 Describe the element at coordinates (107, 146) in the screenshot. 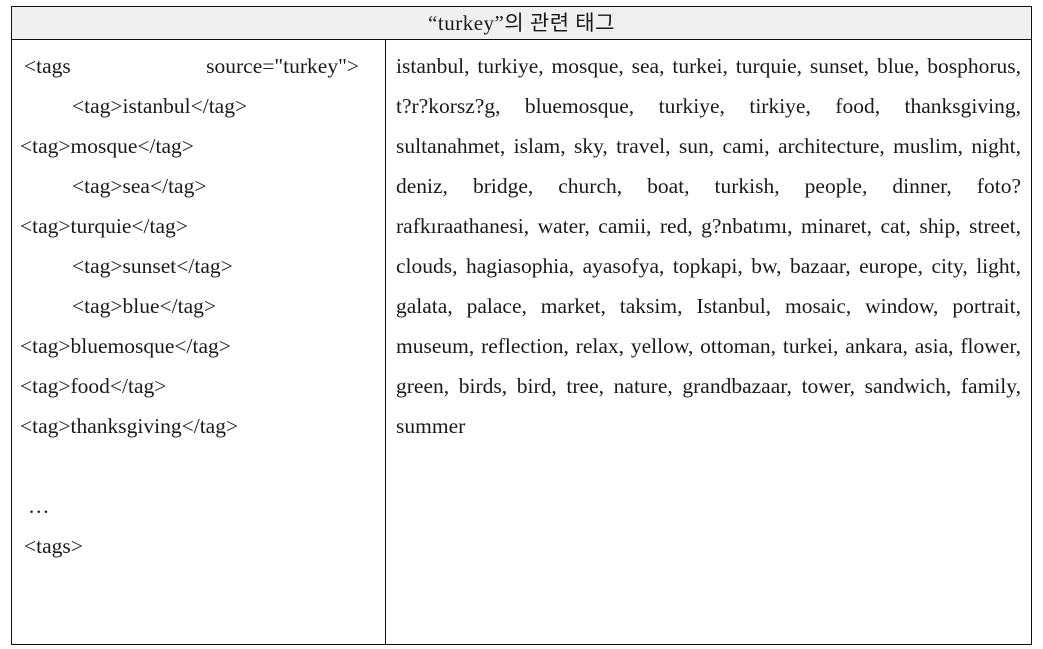

I see `xml-line: <tag>mosque</tag>` at that location.